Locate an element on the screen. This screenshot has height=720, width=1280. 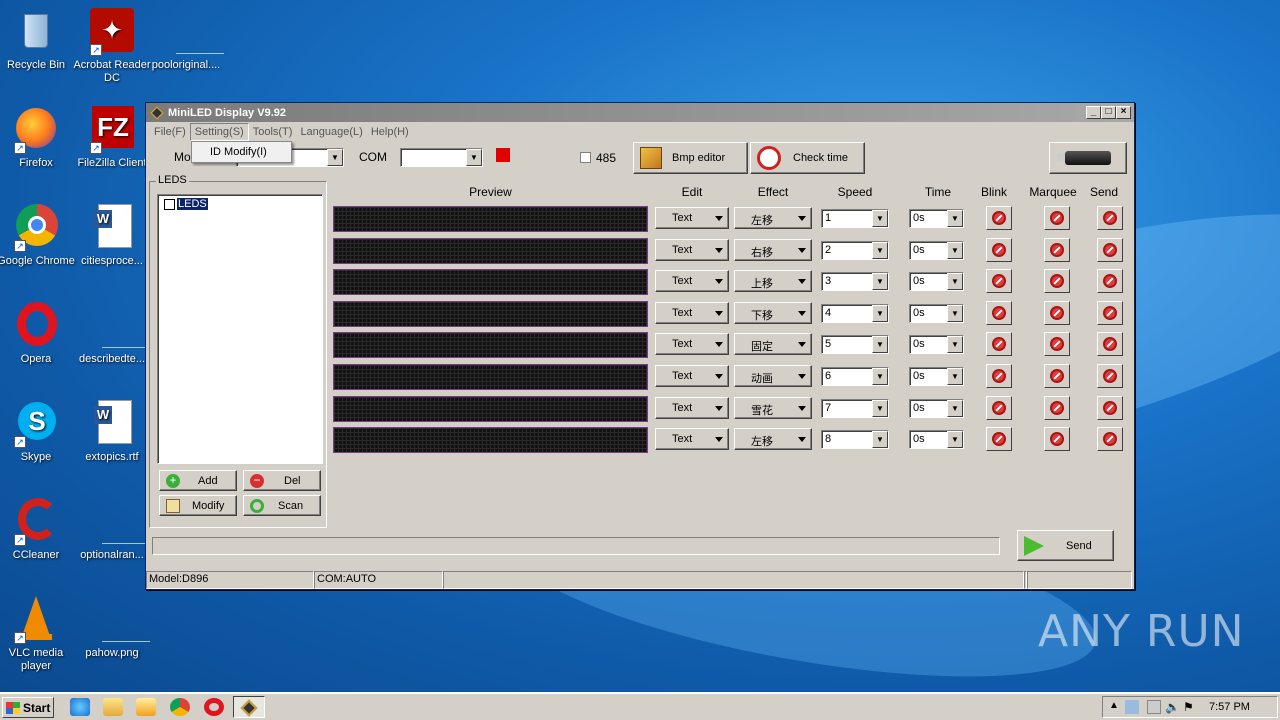
usb-device-button is located at coordinates (1088, 158).